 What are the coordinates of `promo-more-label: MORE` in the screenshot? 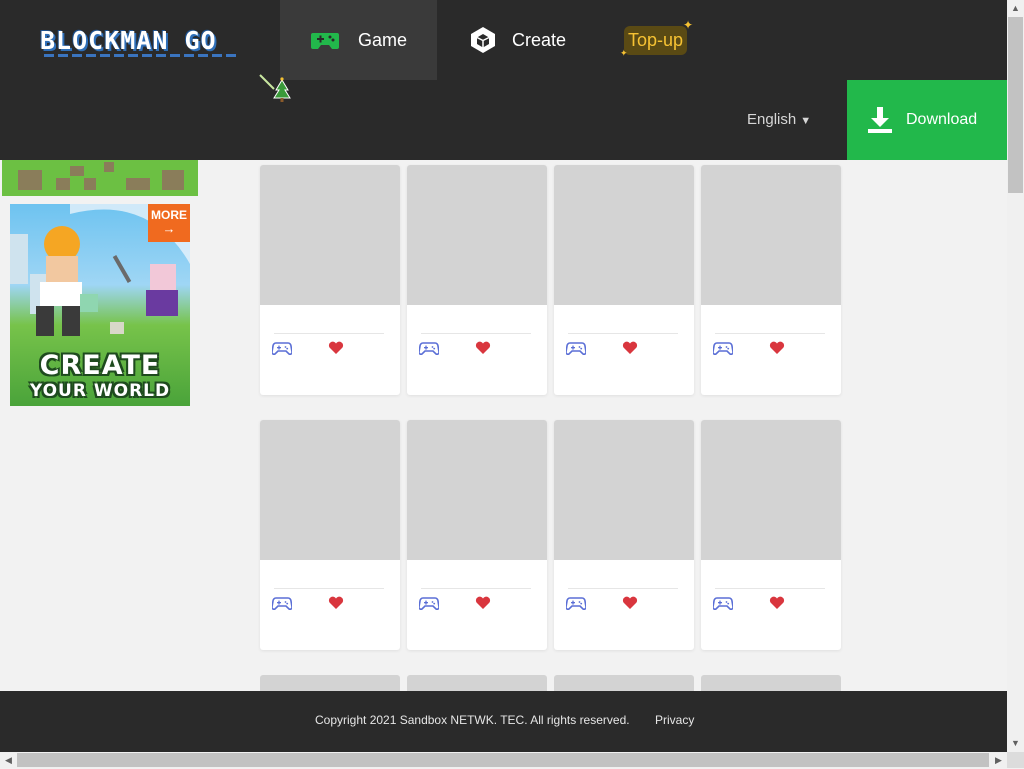 It's located at (169, 215).